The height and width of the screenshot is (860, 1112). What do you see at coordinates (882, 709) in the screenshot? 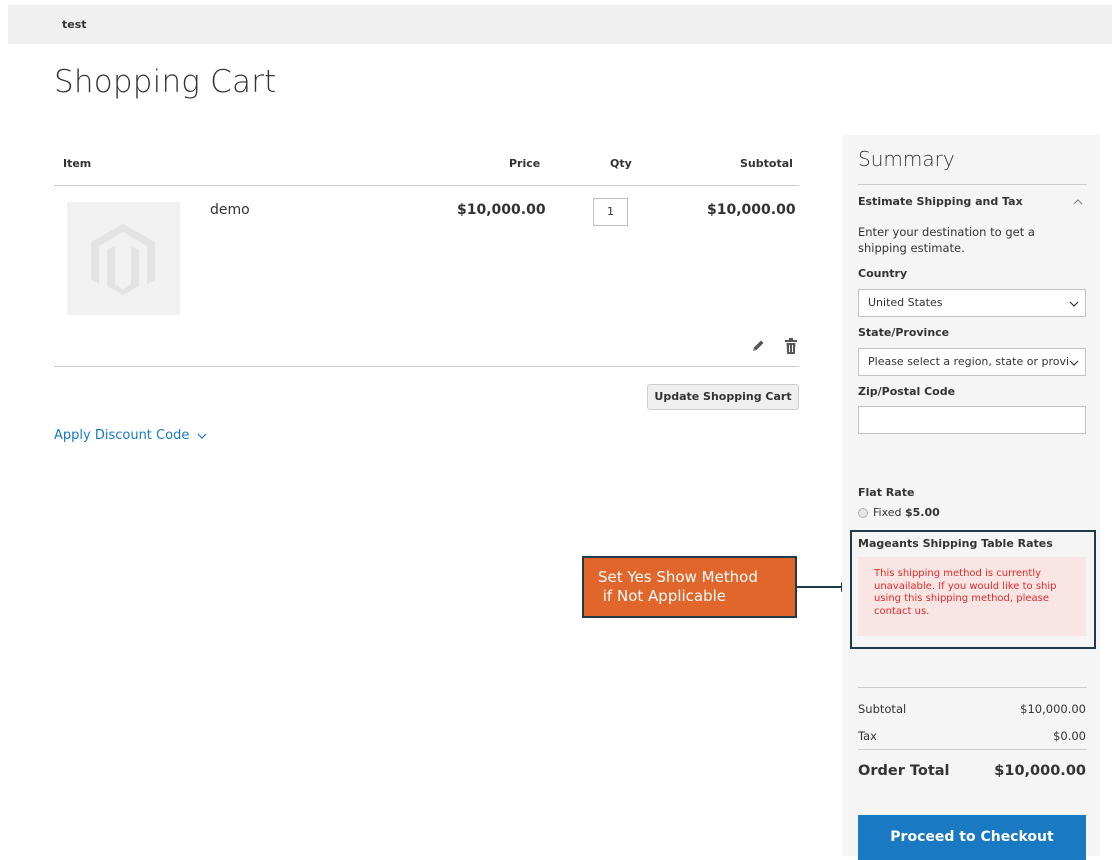
I see `subtotal-label: Subtotal` at bounding box center [882, 709].